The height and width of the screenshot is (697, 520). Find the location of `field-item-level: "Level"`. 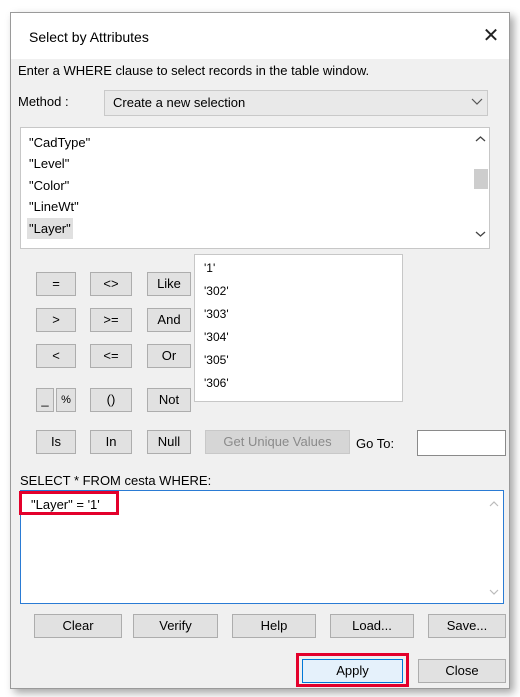

field-item-level: "Level" is located at coordinates (49, 163).